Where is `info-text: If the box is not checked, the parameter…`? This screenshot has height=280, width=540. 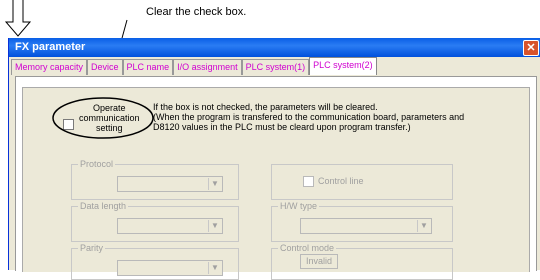
info-text: If the box is not checked, the parameter… is located at coordinates (309, 117).